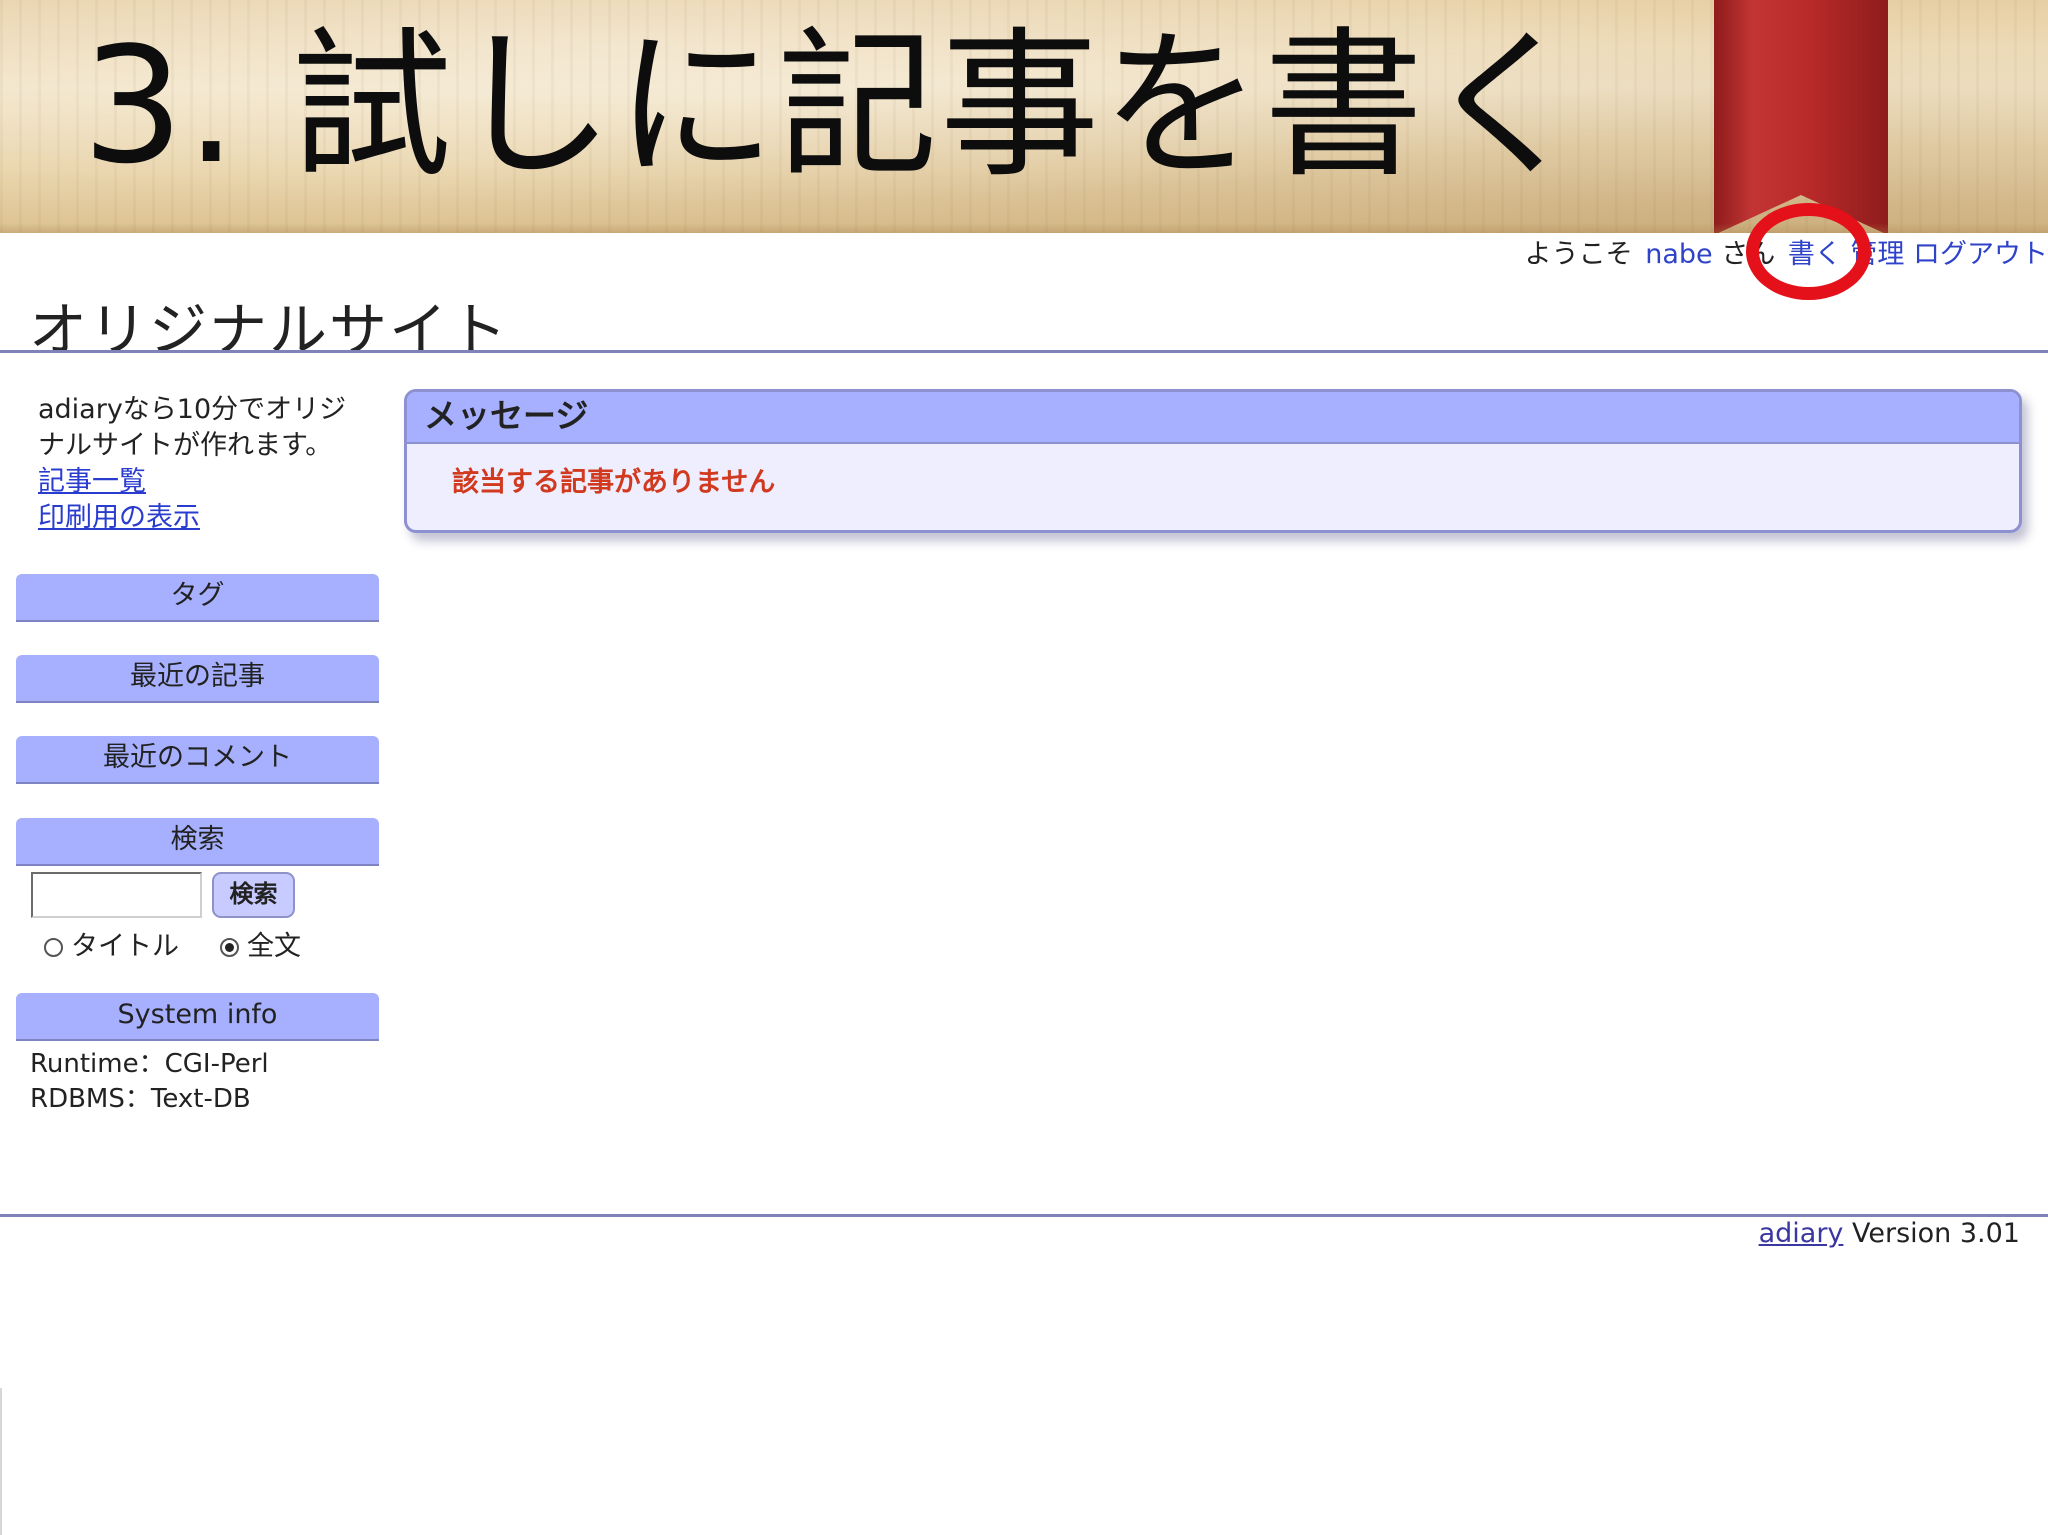 The width and height of the screenshot is (2048, 1535). What do you see at coordinates (197, 678) in the screenshot?
I see `recent-articles-header: 最近の記事` at bounding box center [197, 678].